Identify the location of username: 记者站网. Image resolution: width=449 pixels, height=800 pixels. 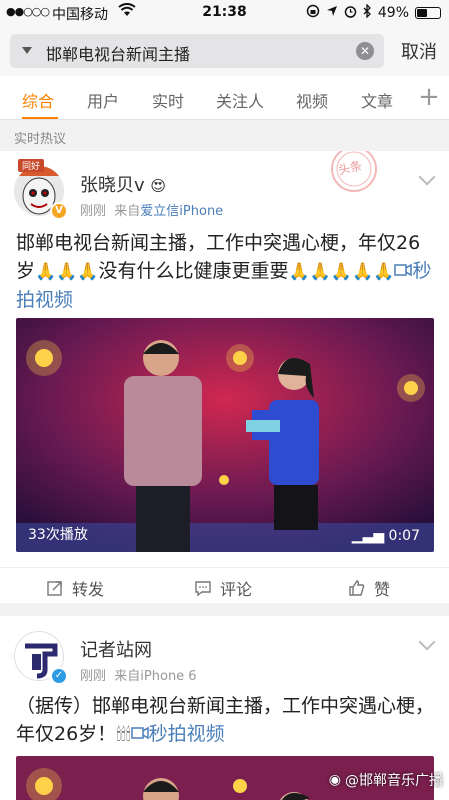
(116, 649).